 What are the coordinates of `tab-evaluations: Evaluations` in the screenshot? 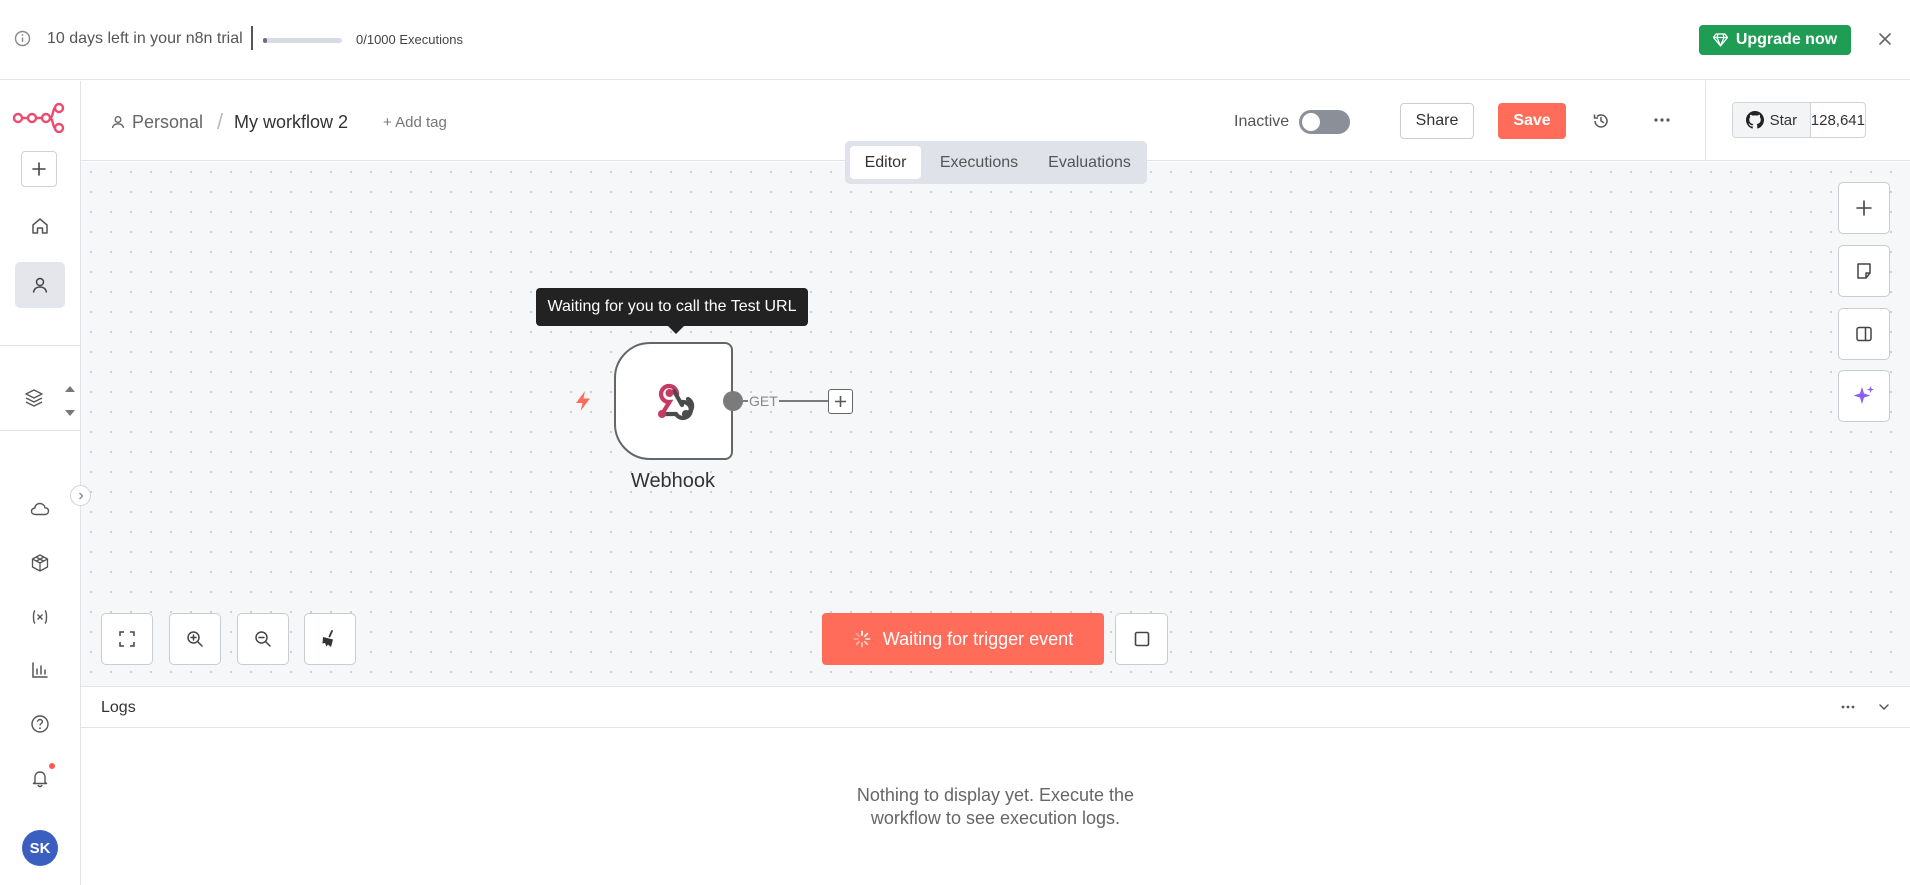 It's located at (1089, 162).